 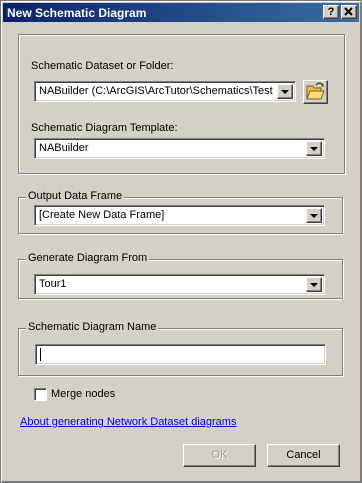 I want to click on help-button: ?, so click(x=331, y=12).